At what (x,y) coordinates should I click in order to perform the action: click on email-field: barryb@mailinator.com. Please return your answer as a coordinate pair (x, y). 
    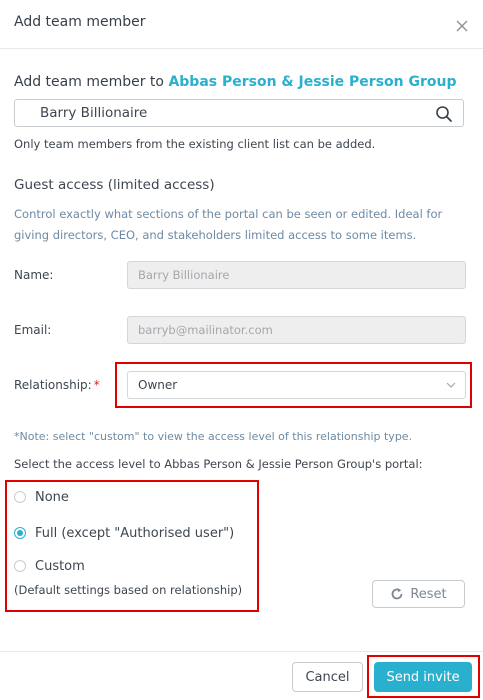
    Looking at the image, I should click on (296, 330).